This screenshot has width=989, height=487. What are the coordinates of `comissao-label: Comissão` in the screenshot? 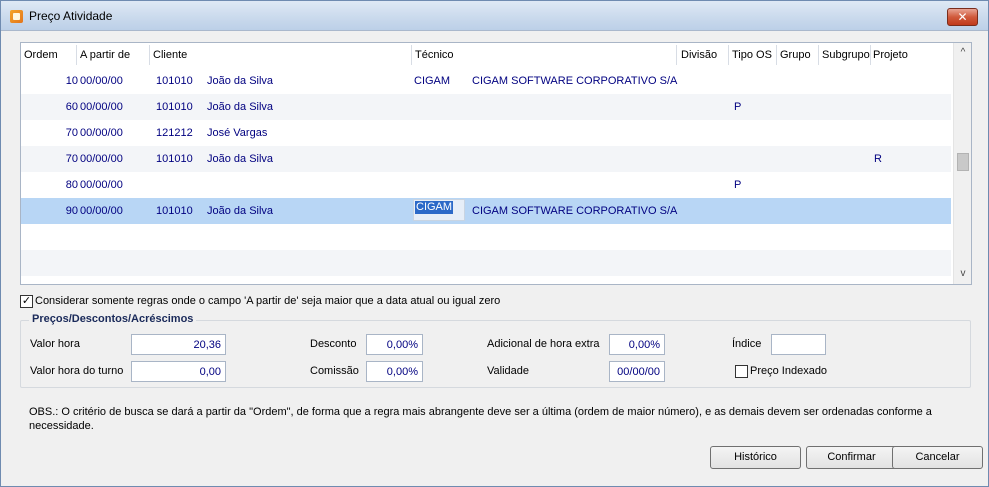 It's located at (334, 371).